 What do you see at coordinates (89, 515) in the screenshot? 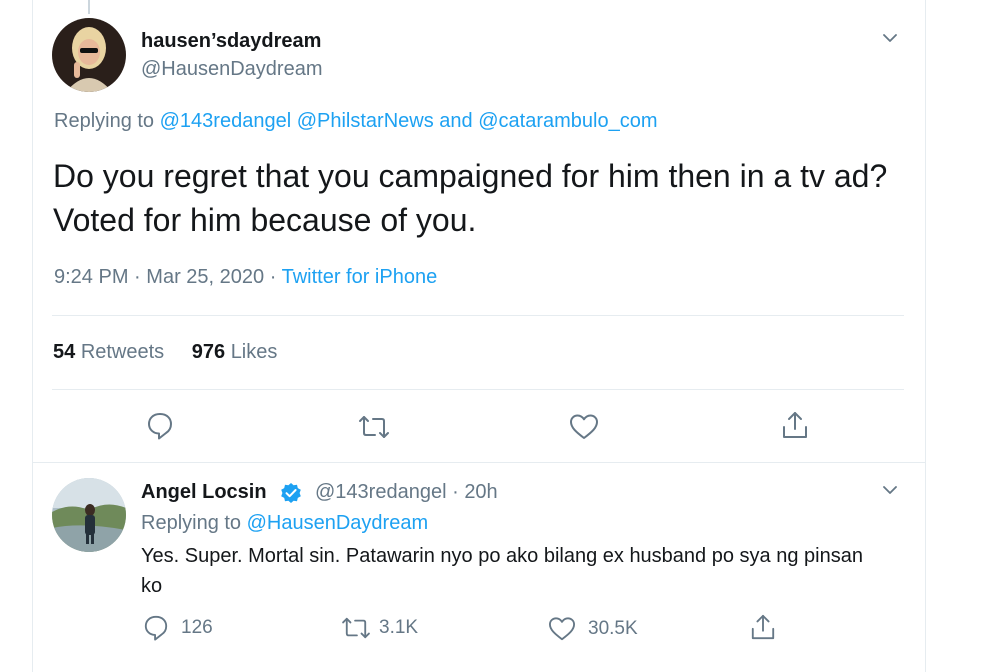
I see `reply-author-avatar` at bounding box center [89, 515].